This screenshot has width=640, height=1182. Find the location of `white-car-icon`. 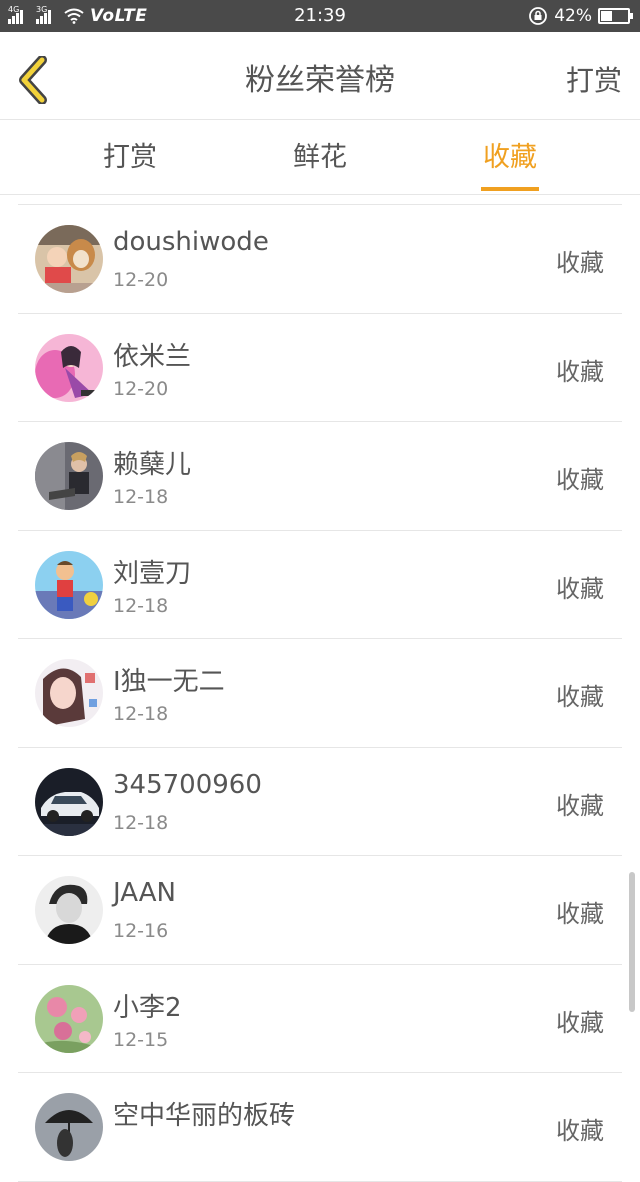

white-car-icon is located at coordinates (69, 801).